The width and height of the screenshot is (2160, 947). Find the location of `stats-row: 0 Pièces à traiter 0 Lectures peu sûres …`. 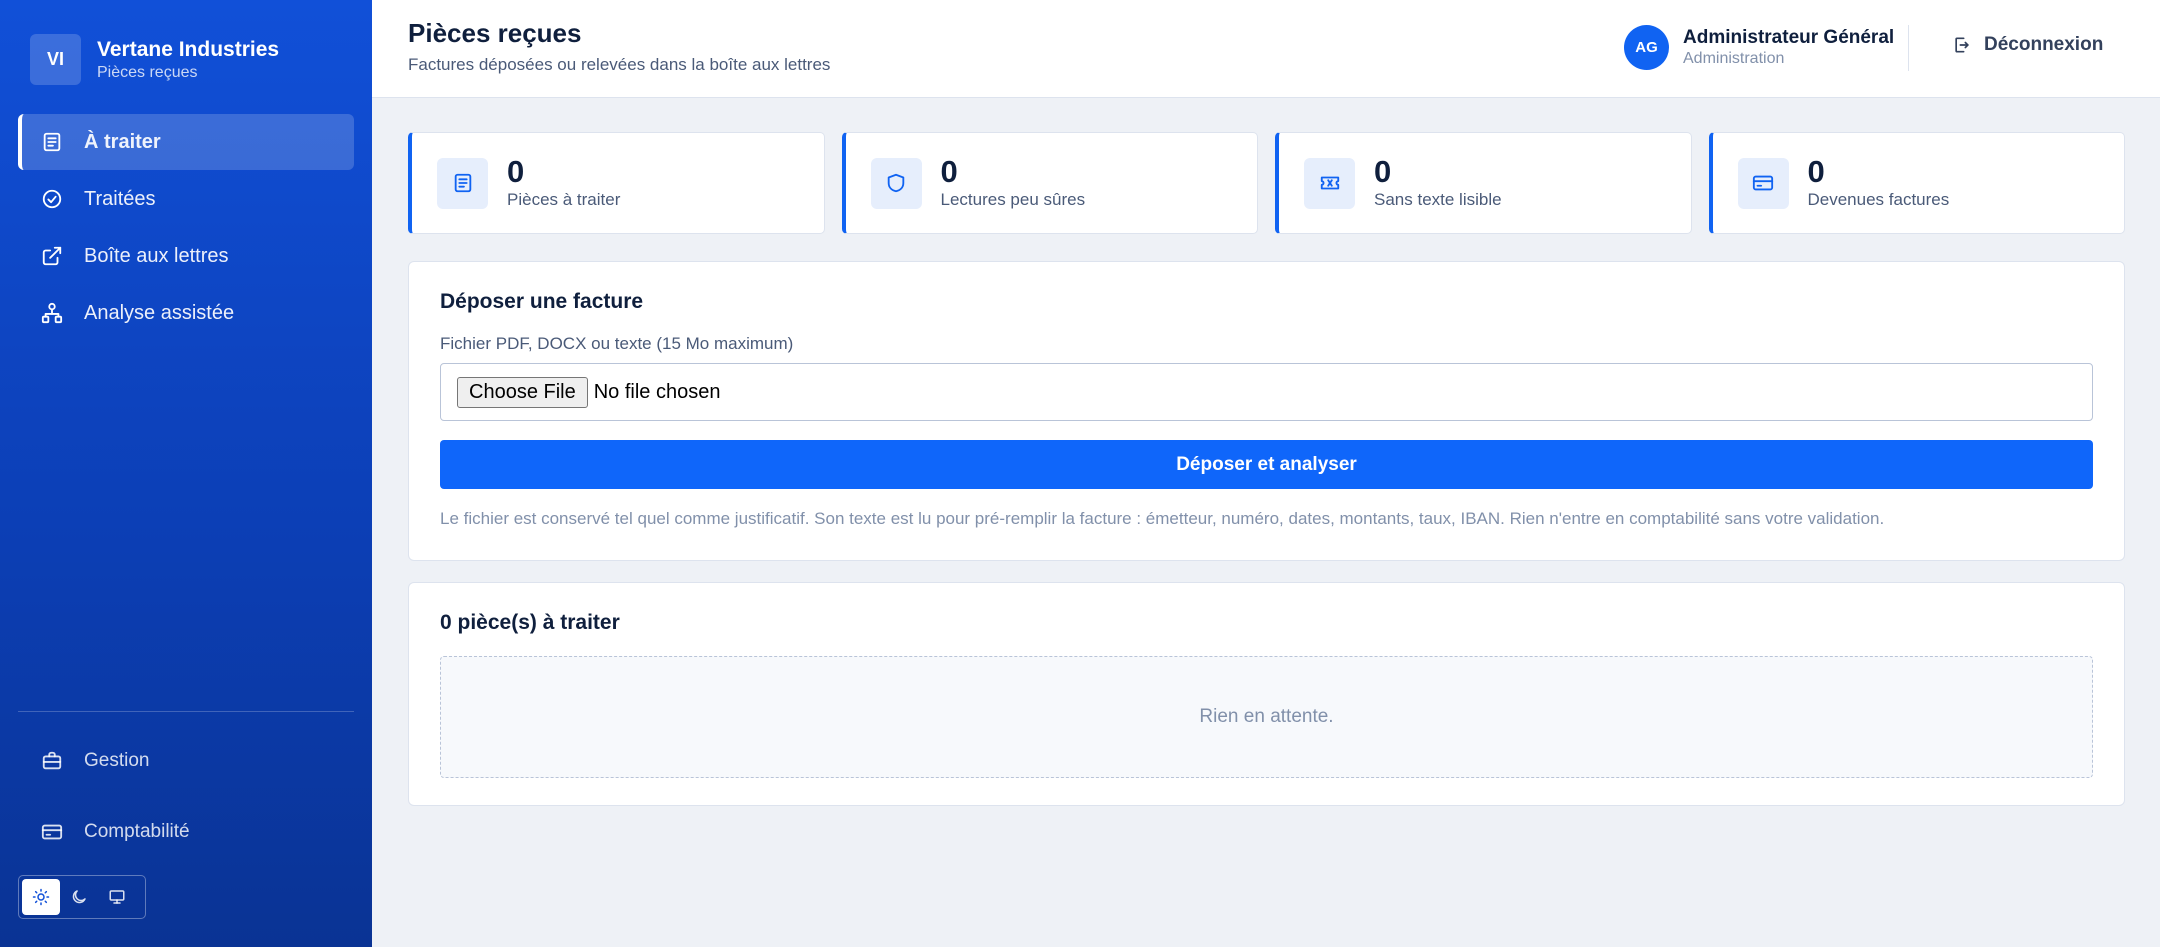

stats-row: 0 Pièces à traiter 0 Lectures peu sûres … is located at coordinates (1266, 183).